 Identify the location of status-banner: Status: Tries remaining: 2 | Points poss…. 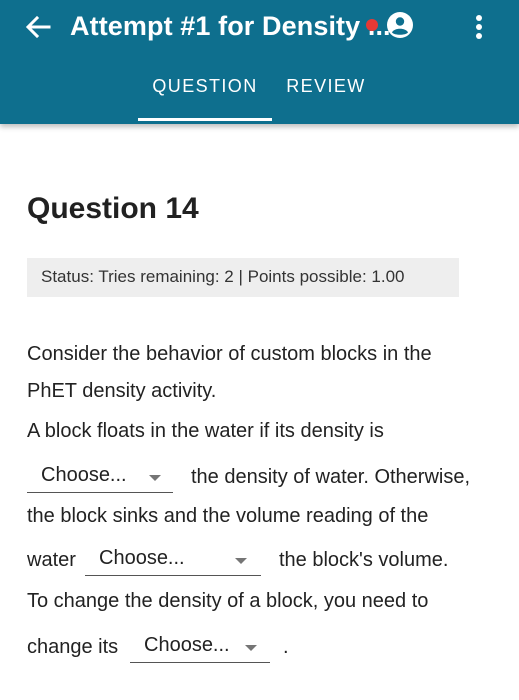
(243, 277).